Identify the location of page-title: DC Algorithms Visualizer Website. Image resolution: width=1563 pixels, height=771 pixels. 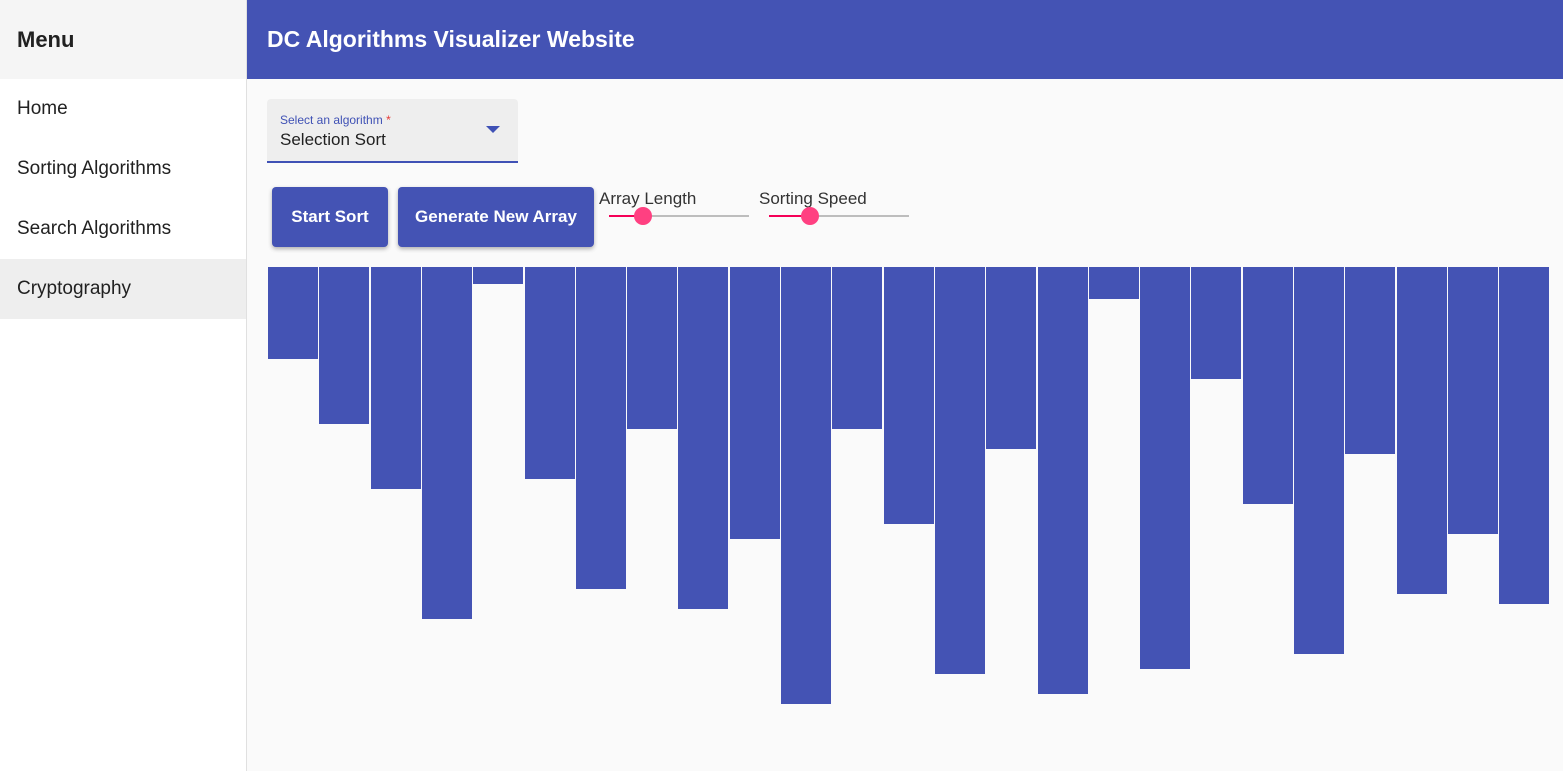
(451, 39).